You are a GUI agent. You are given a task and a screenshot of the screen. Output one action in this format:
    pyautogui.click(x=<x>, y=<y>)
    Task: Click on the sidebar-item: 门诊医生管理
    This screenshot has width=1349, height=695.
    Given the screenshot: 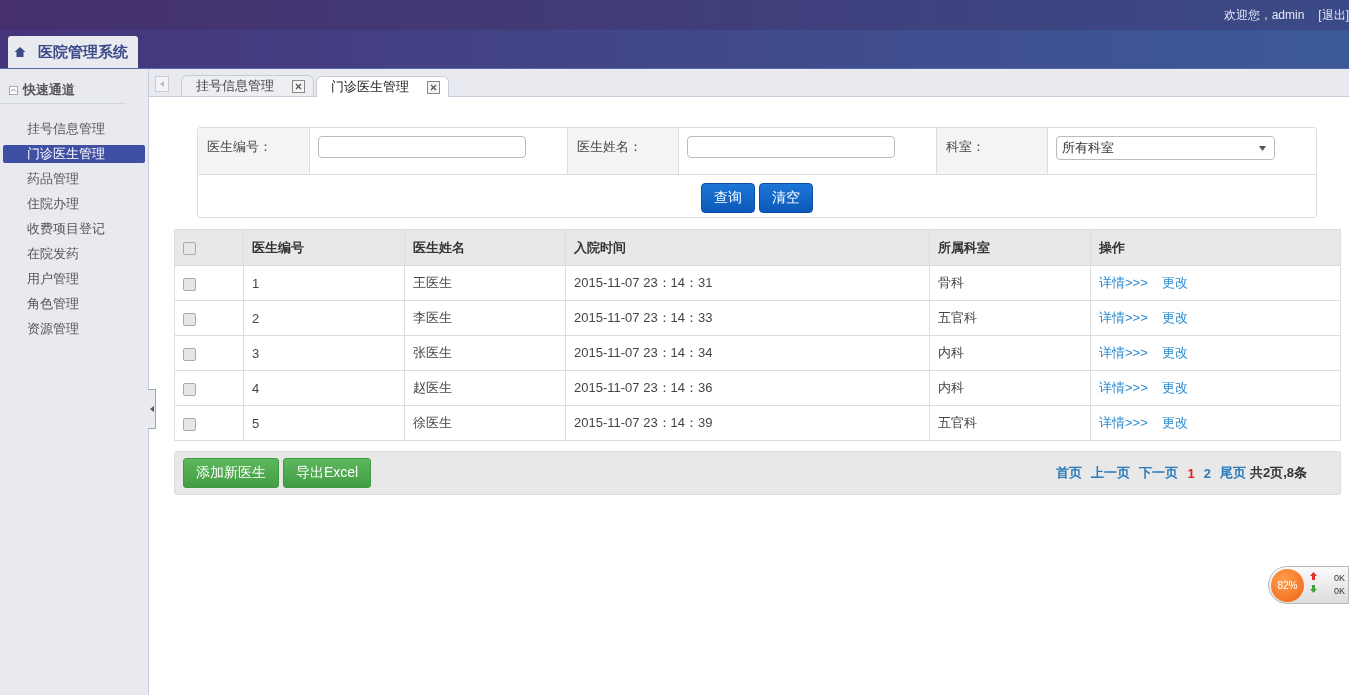 What is the action you would take?
    pyautogui.click(x=74, y=154)
    